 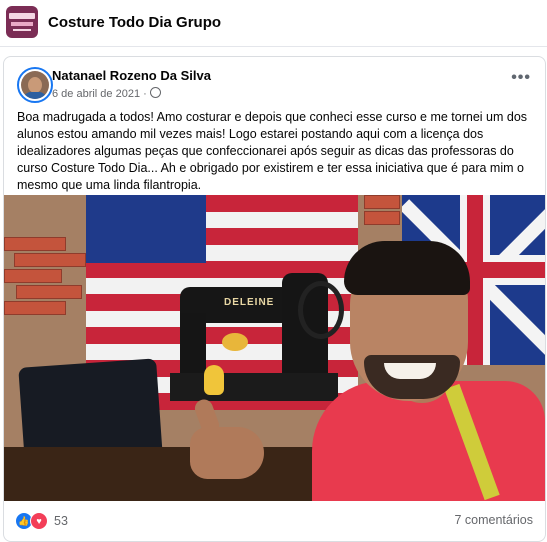 What do you see at coordinates (22, 22) in the screenshot?
I see `group-logo-icon` at bounding box center [22, 22].